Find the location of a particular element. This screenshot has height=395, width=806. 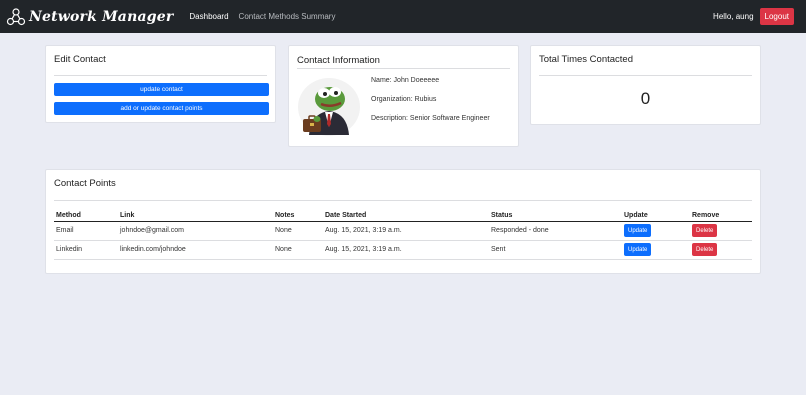

column-header-date-started: Date Started is located at coordinates (406, 216).